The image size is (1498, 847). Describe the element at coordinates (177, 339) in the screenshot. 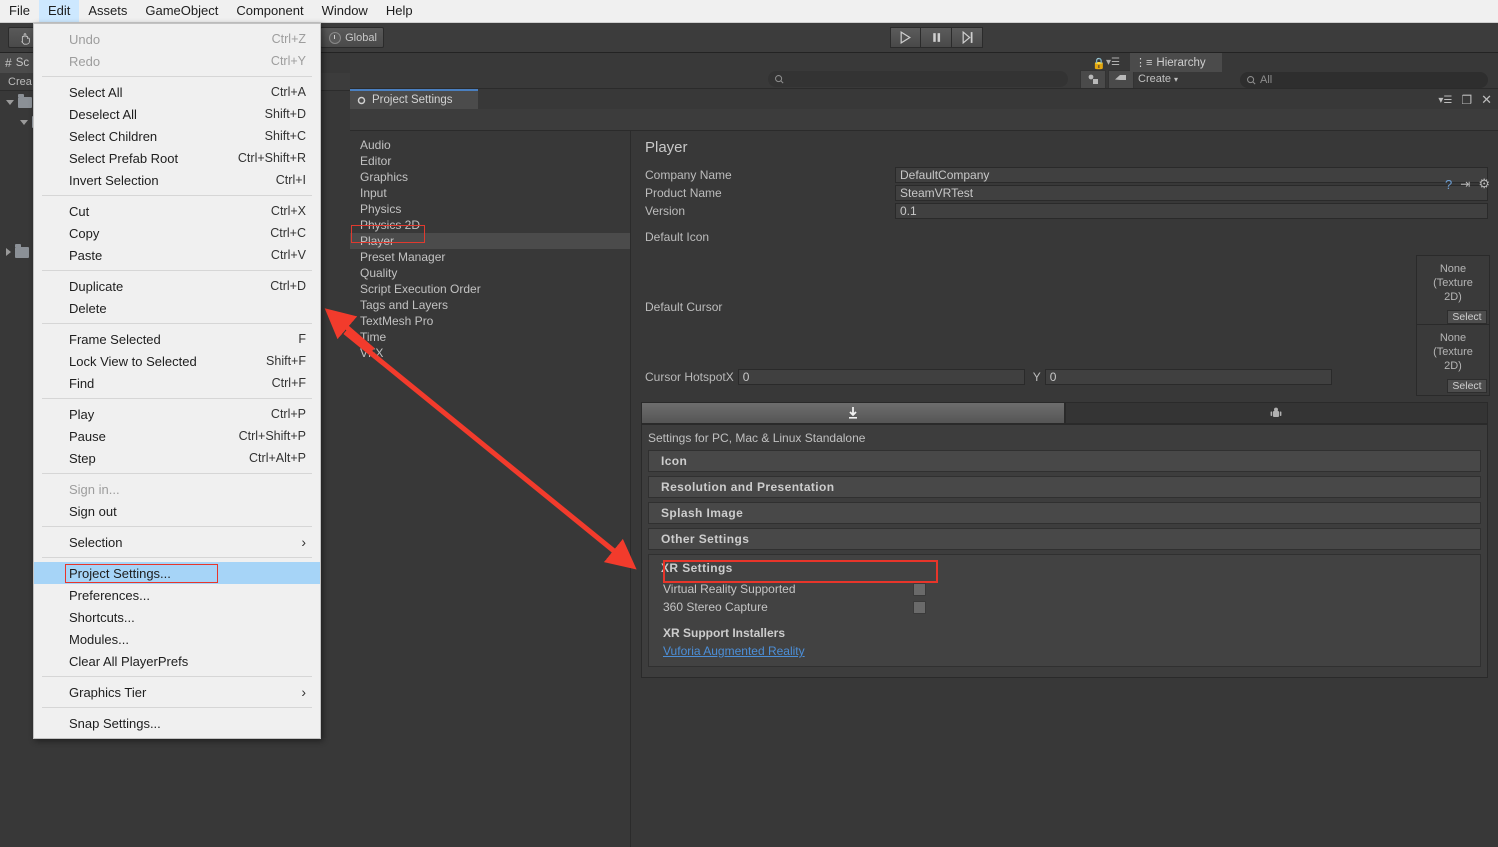

I see `menu-item-frame-selected: Frame Selected F` at that location.